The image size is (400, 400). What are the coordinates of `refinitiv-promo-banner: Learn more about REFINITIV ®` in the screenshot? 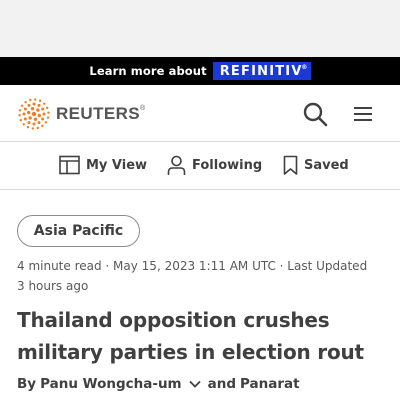 It's located at (200, 71).